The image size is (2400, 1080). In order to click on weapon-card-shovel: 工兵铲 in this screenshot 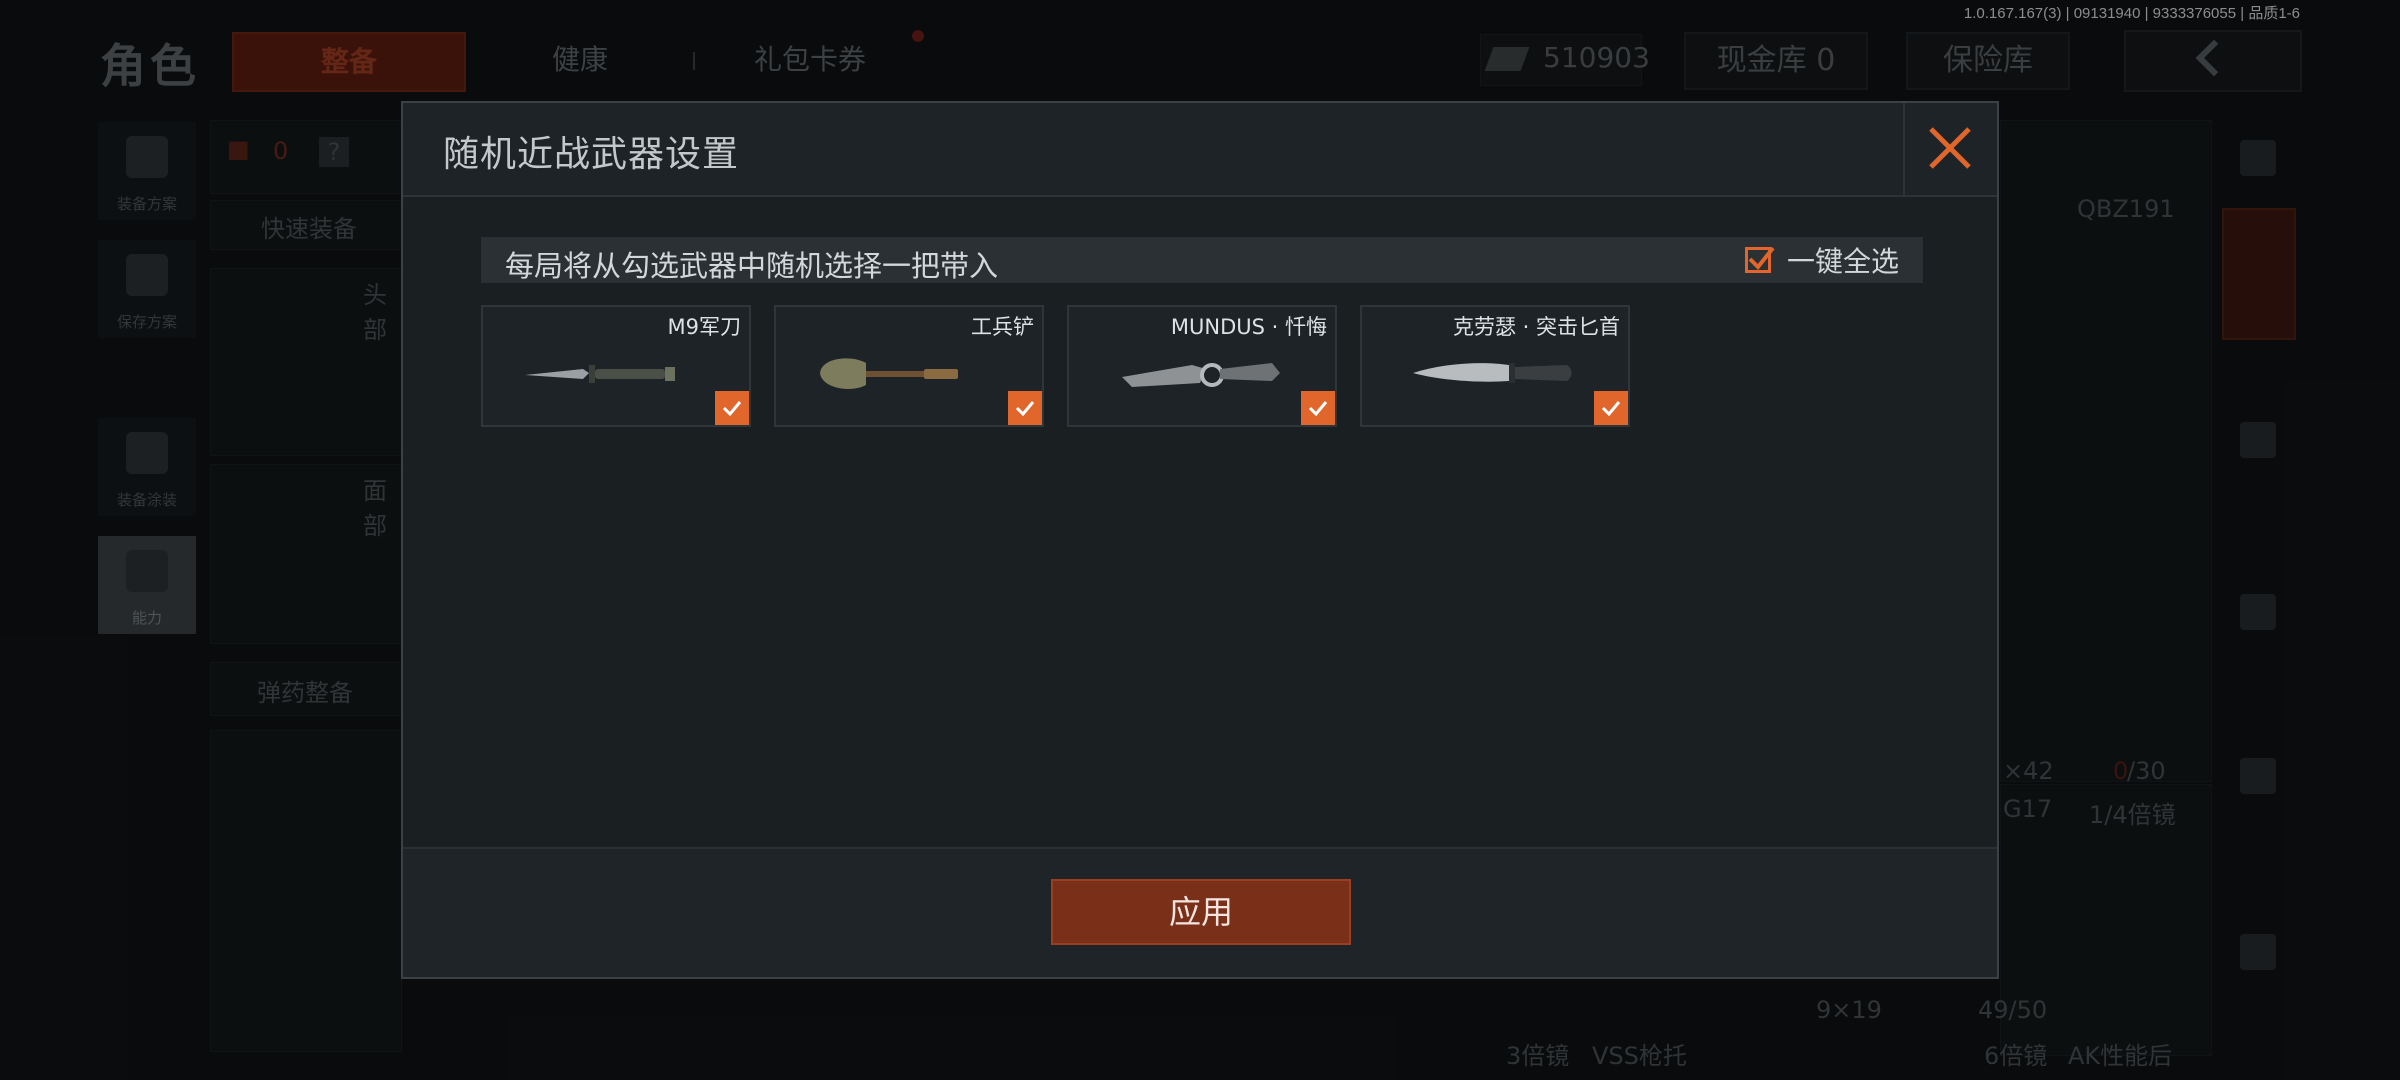, I will do `click(909, 366)`.